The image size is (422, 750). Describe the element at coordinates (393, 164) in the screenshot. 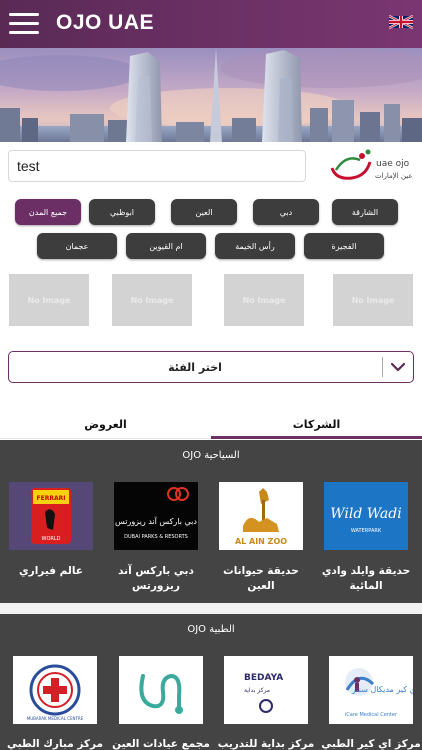

I see `svg-text: uae ojo` at that location.